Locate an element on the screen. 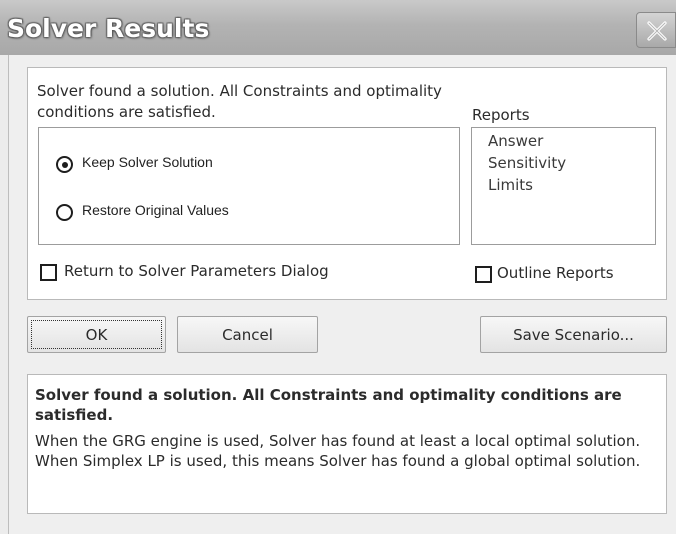 This screenshot has width=676, height=534. window-title: Solver Results is located at coordinates (108, 28).